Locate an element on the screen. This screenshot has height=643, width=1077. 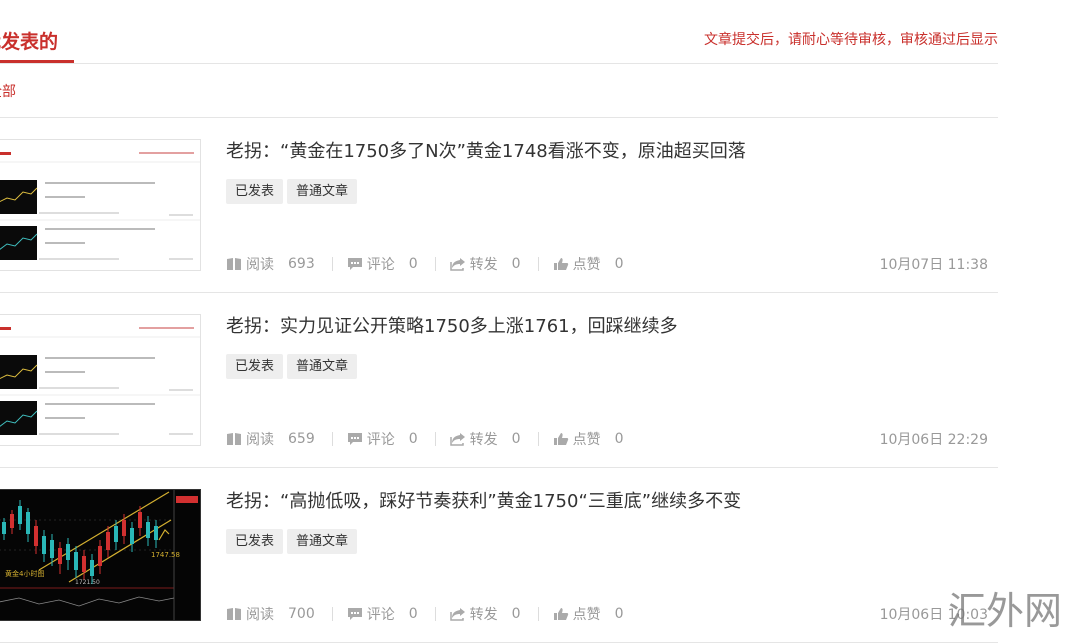
page-title: 我发表的 is located at coordinates (29, 40).